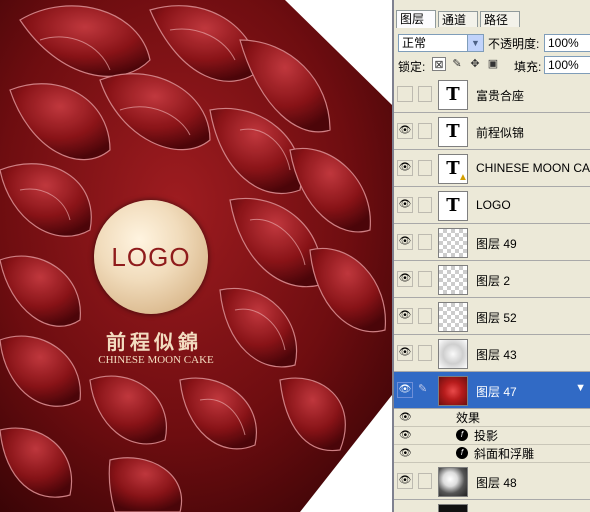 Image resolution: width=590 pixels, height=512 pixels. What do you see at coordinates (463, 177) in the screenshot?
I see `warning-icon: ▲` at bounding box center [463, 177].